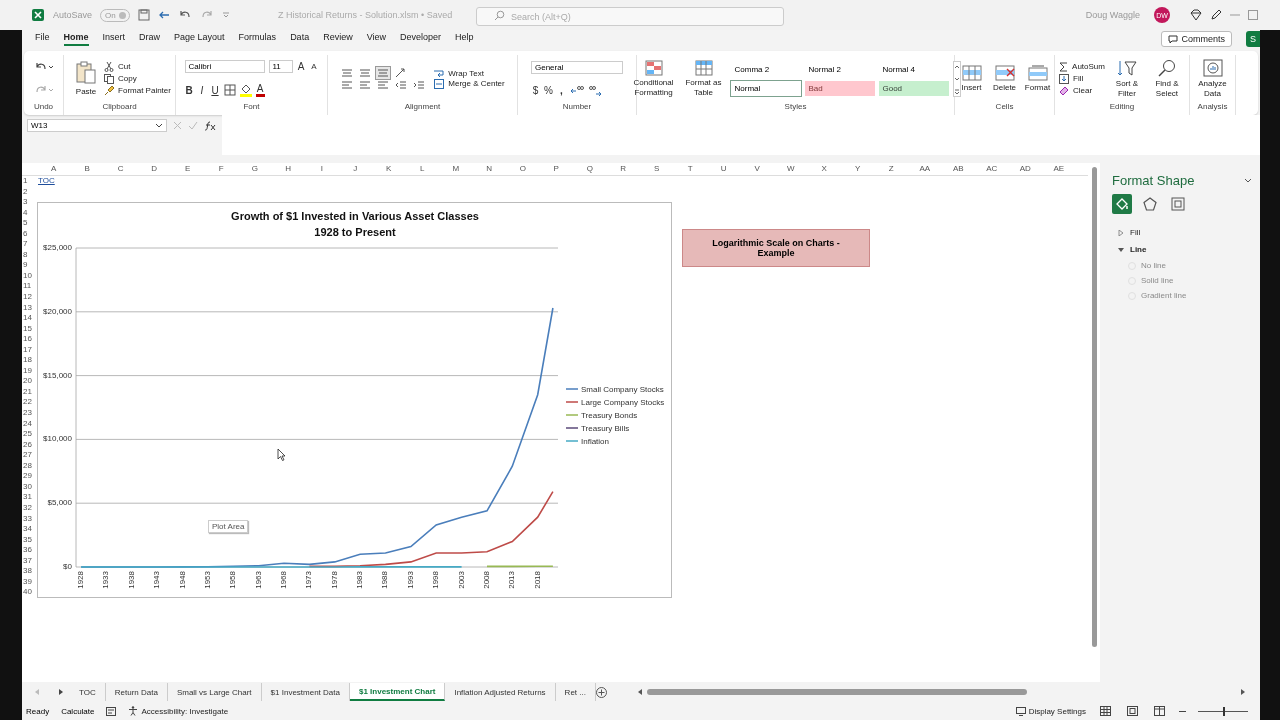 Image resolution: width=1280 pixels, height=720 pixels. I want to click on percent-button: %, so click(548, 90).